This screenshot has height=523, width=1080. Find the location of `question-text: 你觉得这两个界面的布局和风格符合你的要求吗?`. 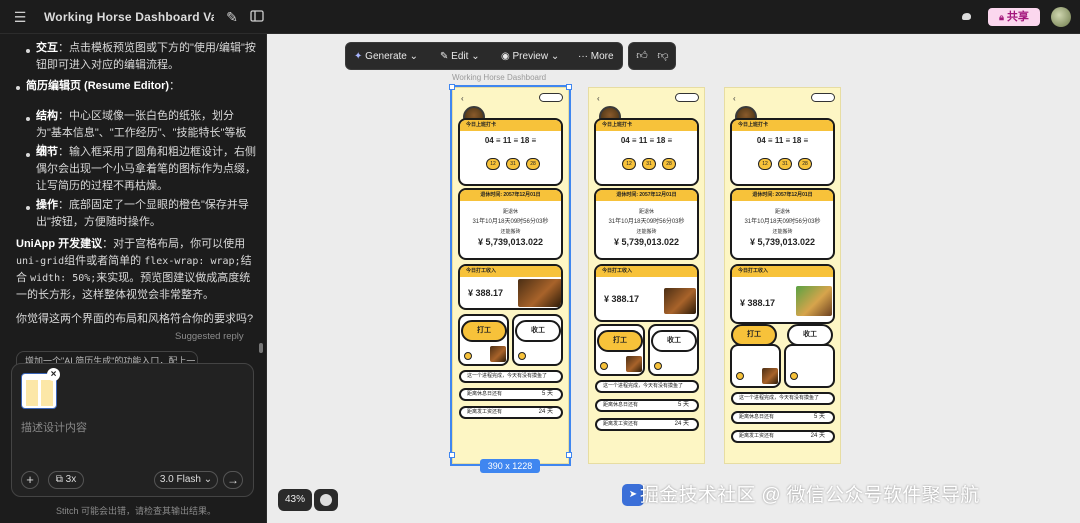

question-text: 你觉得这两个界面的布局和风格符合你的要求吗? is located at coordinates (135, 319).